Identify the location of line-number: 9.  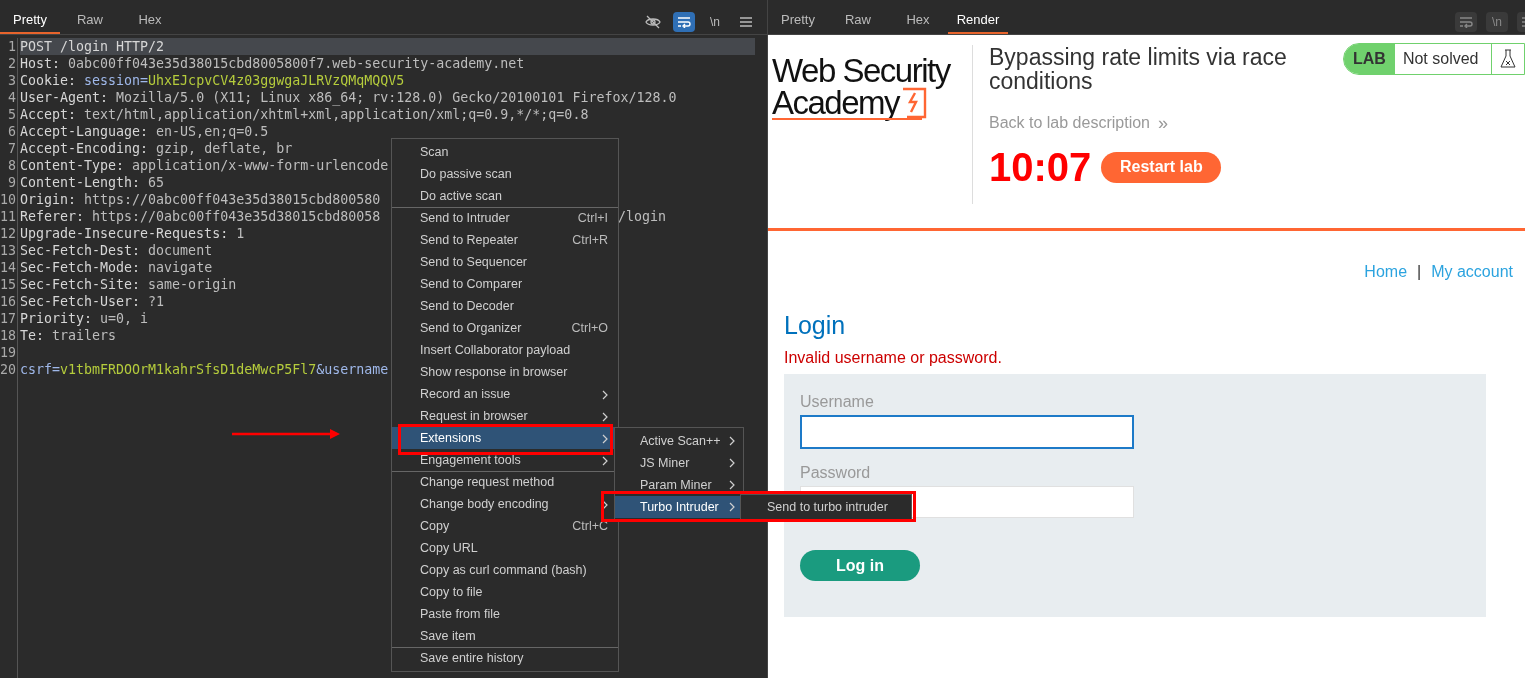
(12, 182).